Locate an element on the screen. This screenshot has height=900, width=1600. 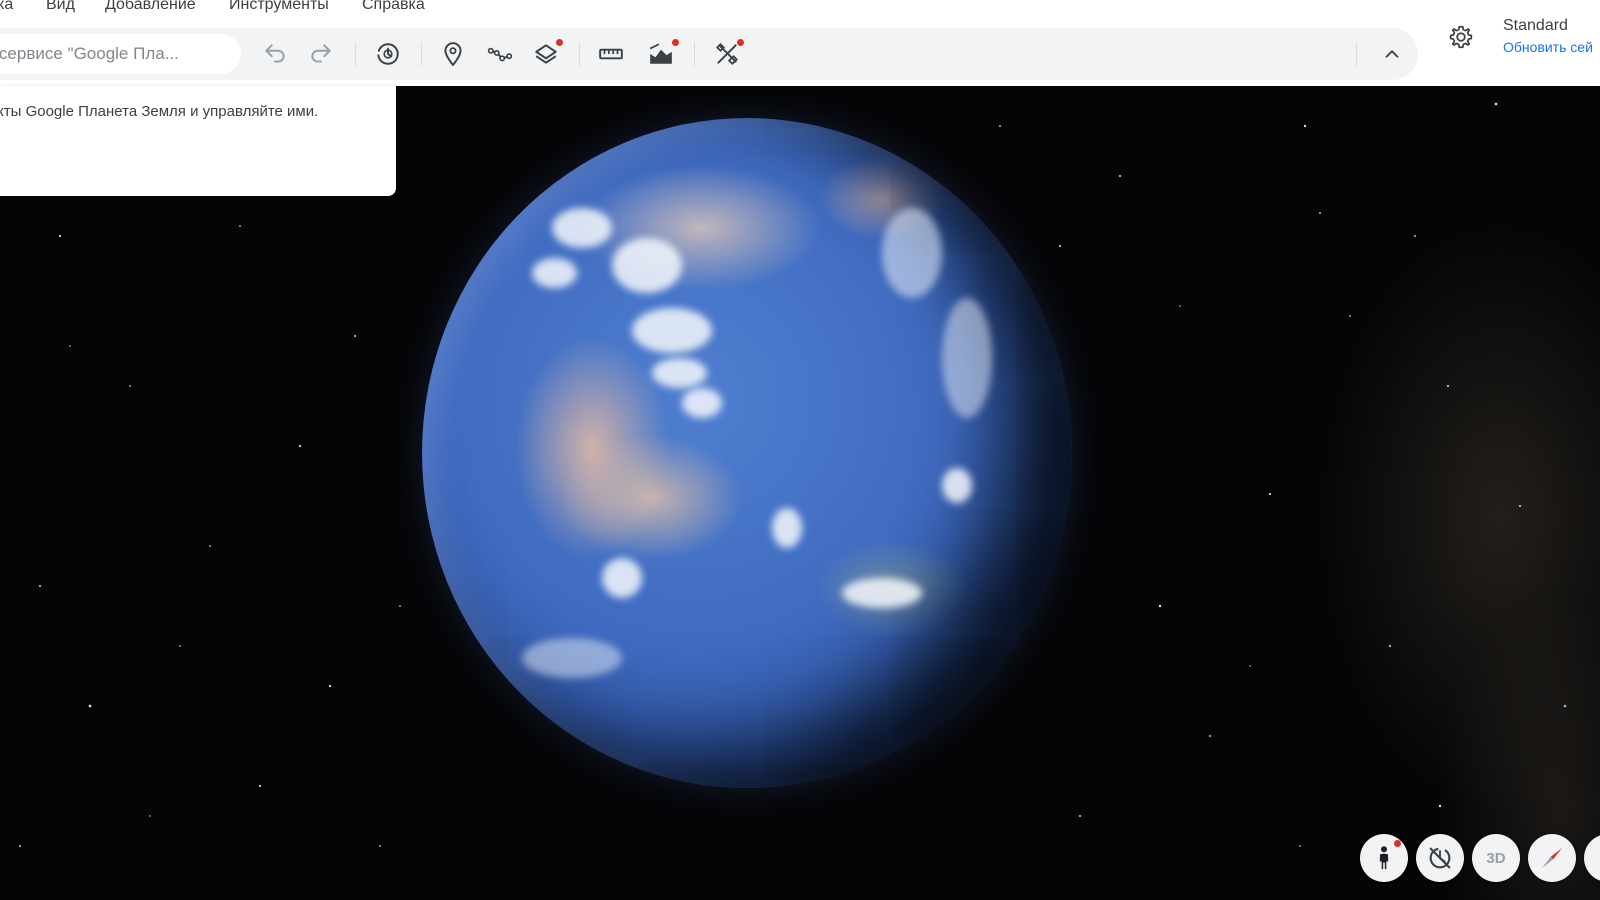
add-path-button is located at coordinates (500, 54).